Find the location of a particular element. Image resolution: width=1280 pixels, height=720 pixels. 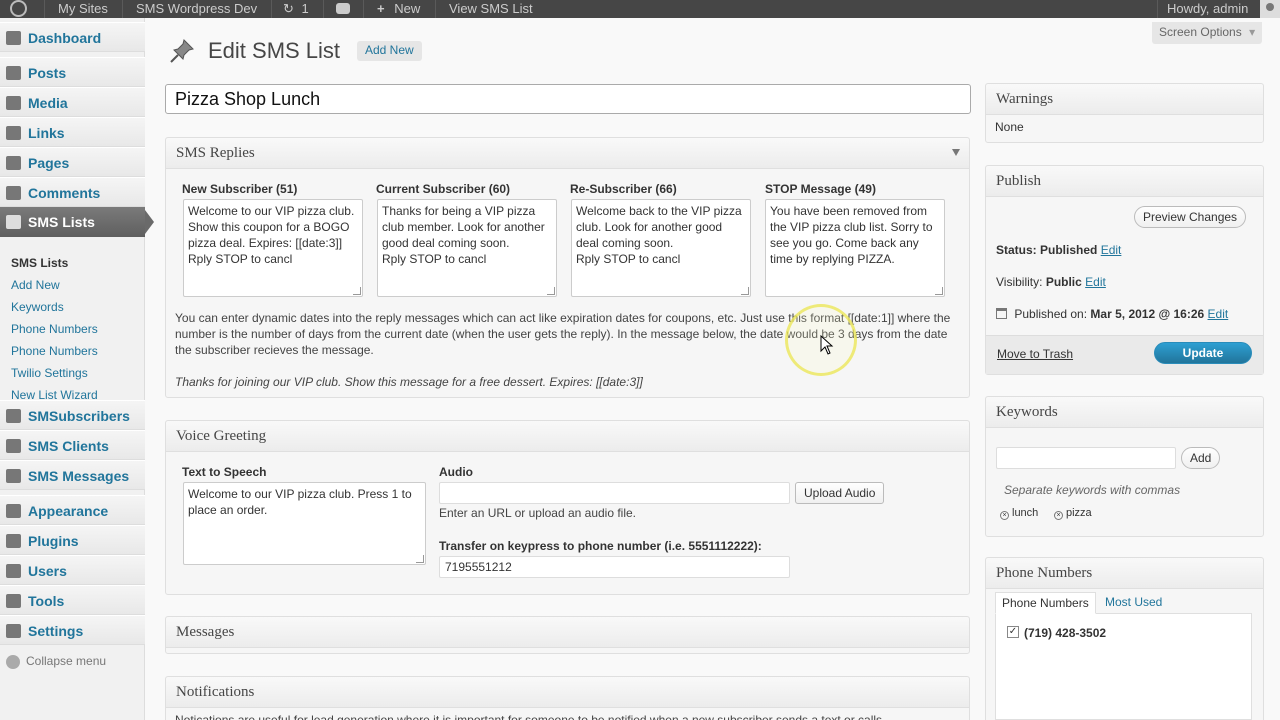

keyword-input is located at coordinates (1086, 458).